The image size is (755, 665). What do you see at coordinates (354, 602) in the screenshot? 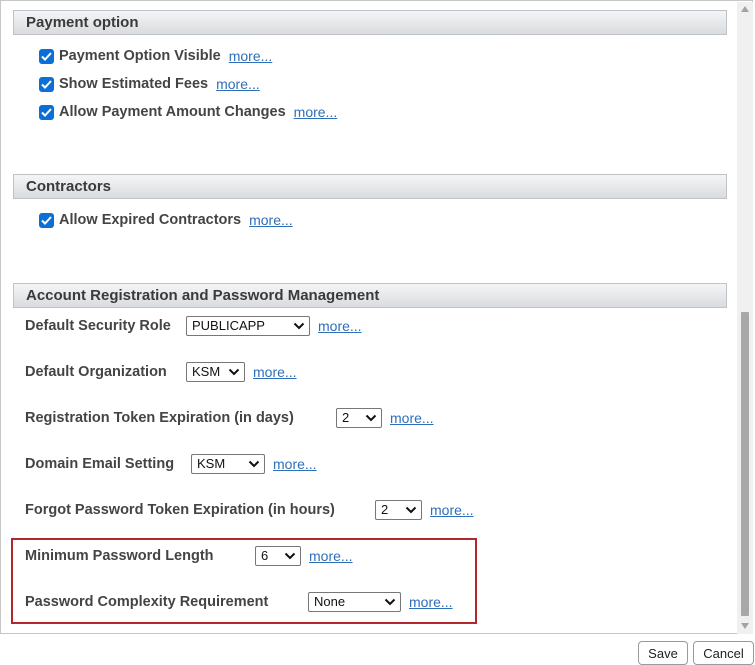
I see `password-complexity-requirement-select: None` at bounding box center [354, 602].